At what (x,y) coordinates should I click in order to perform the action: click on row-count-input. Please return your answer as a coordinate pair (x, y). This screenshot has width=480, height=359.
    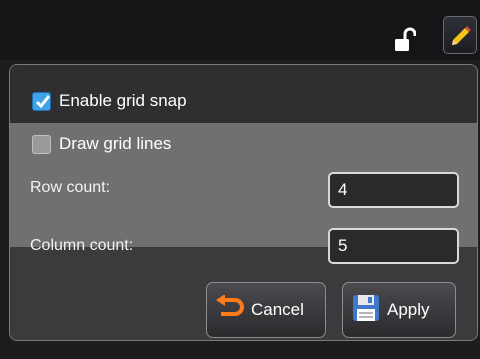
    Looking at the image, I should click on (393, 190).